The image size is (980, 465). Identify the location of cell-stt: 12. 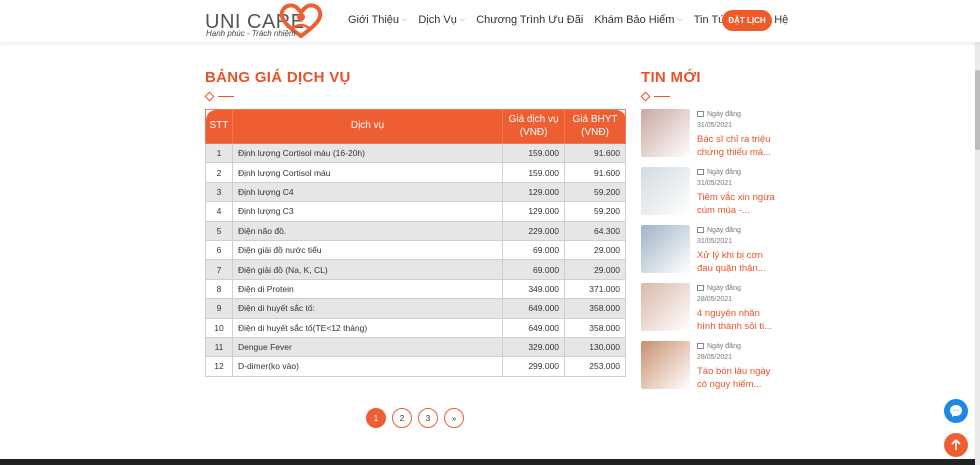
(219, 366).